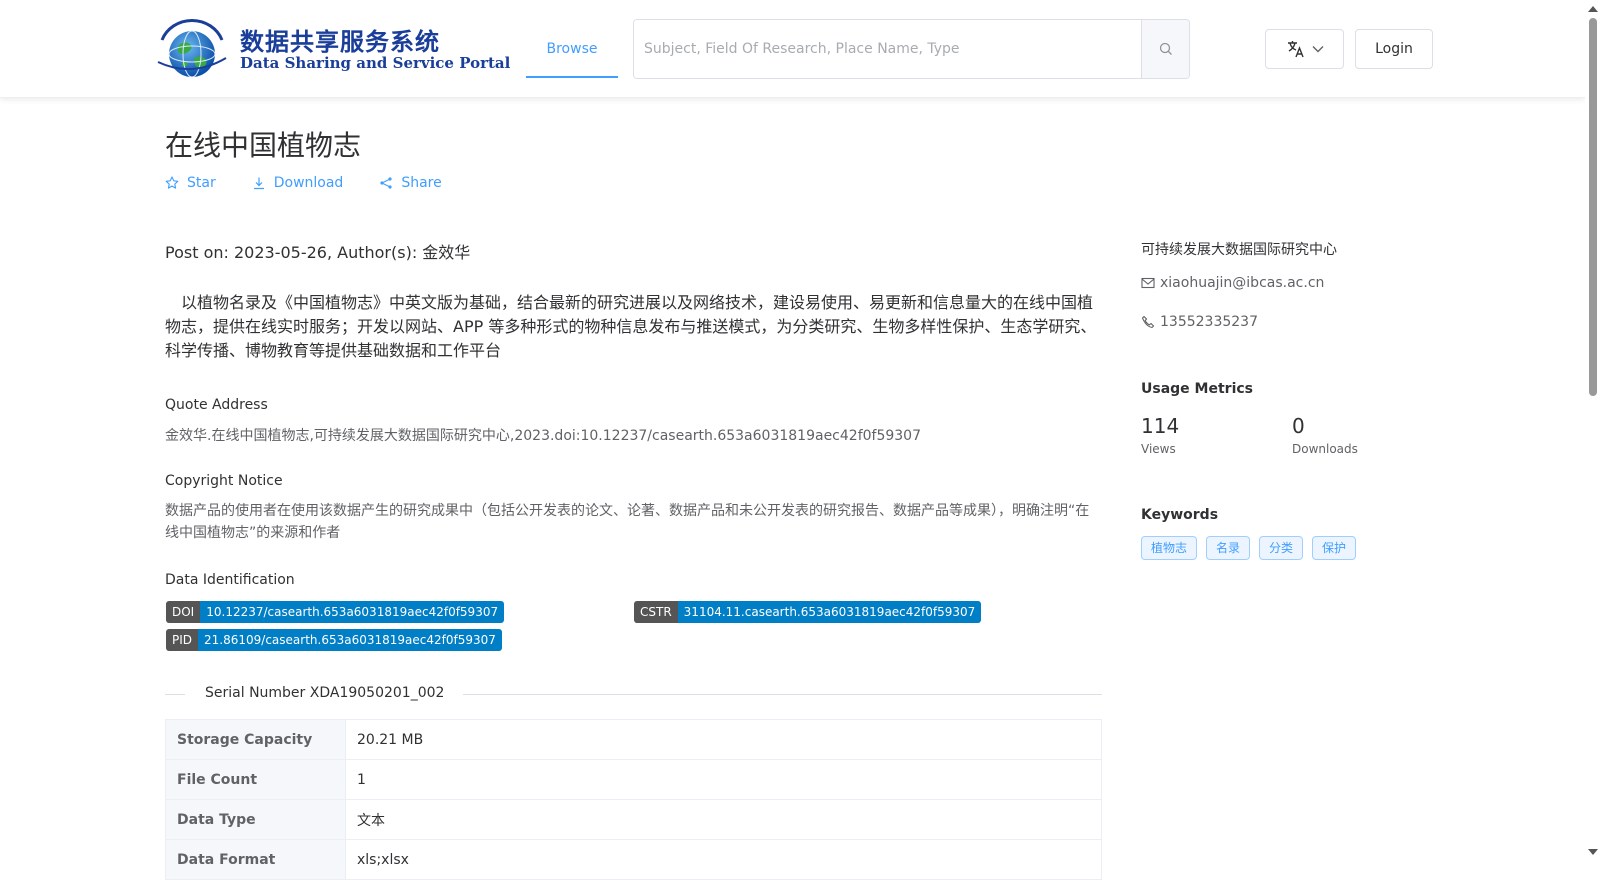 Image resolution: width=1600 pixels, height=880 pixels. What do you see at coordinates (1148, 322) in the screenshot?
I see `phone-icon` at bounding box center [1148, 322].